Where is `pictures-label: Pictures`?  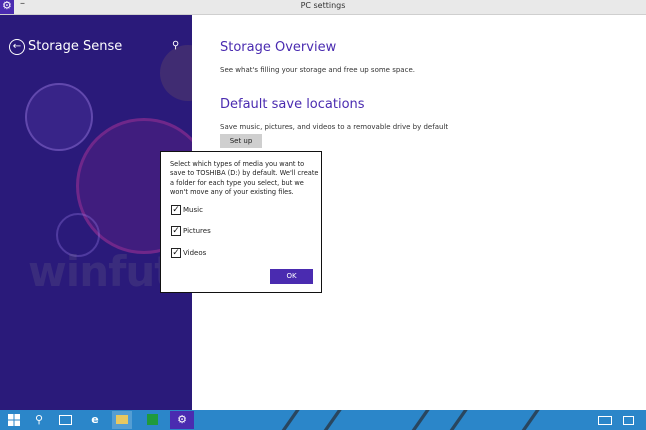
pictures-label: Pictures is located at coordinates (197, 231).